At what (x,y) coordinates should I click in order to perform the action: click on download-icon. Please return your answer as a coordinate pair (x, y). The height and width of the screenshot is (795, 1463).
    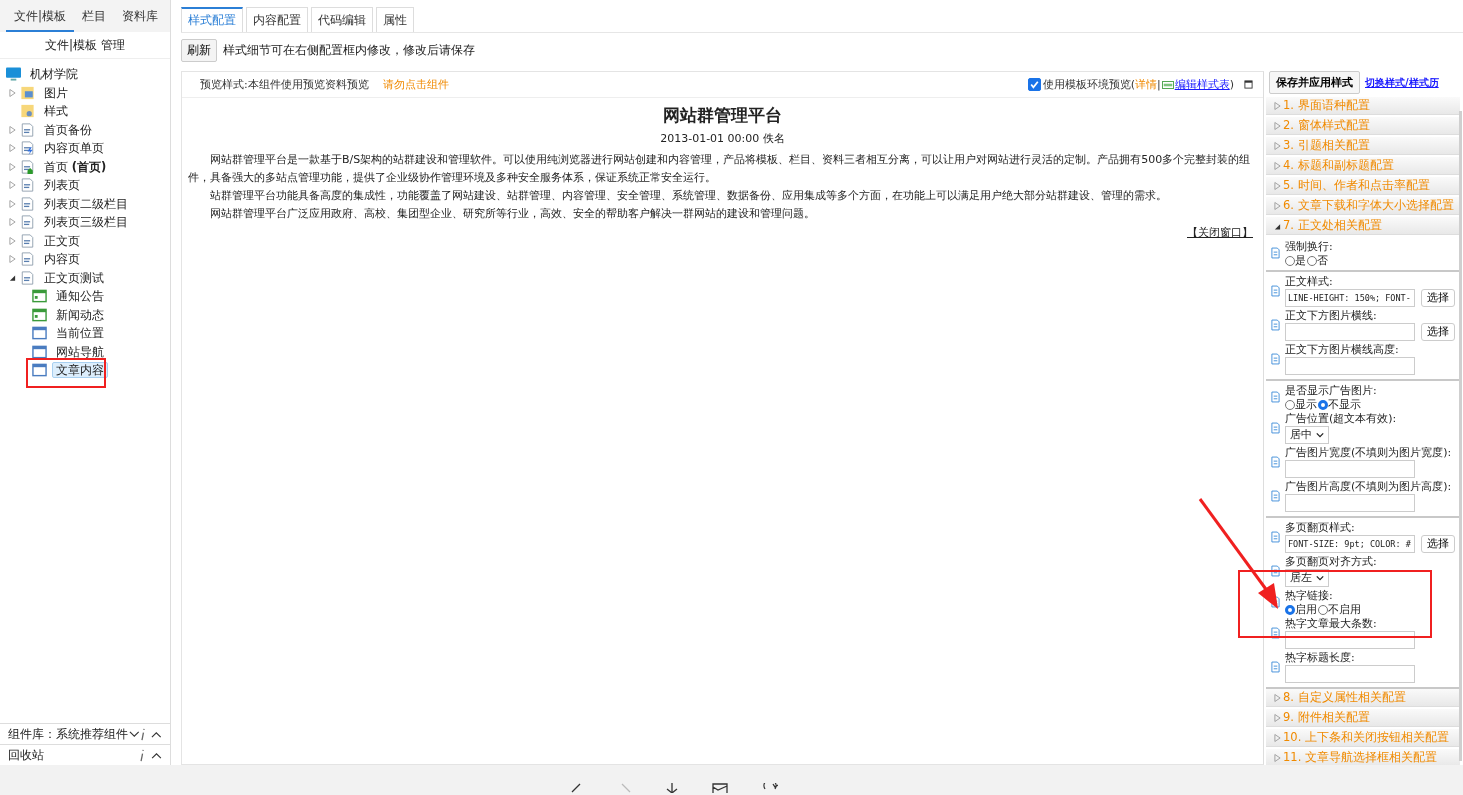
    Looking at the image, I should click on (672, 788).